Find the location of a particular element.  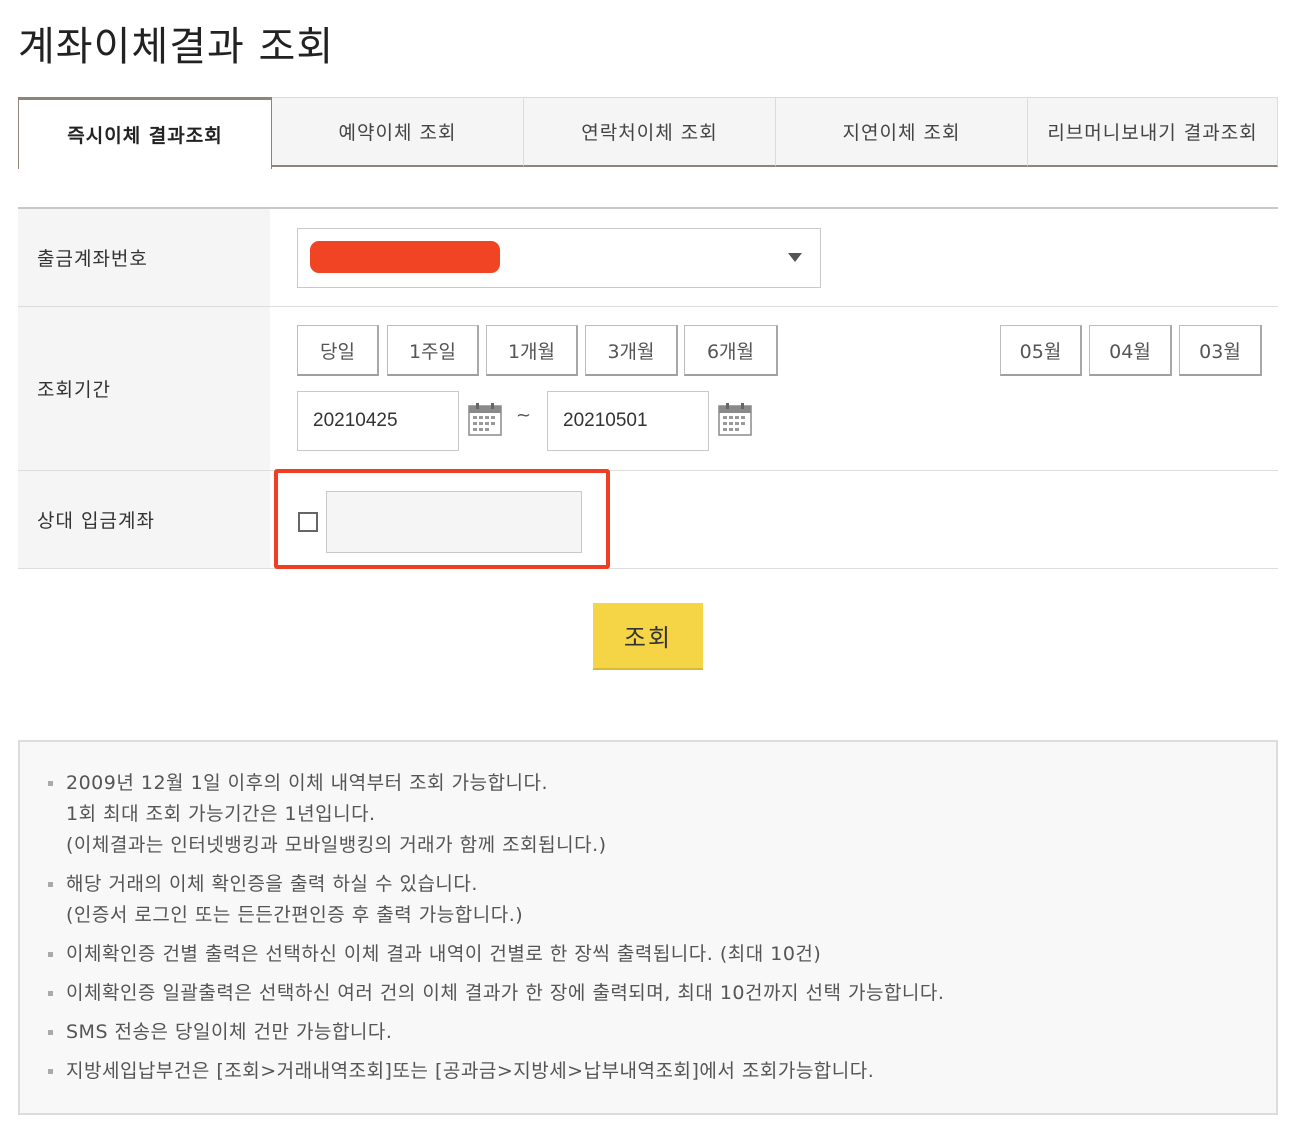

account-label: 출금계좌번호 is located at coordinates (144, 257).